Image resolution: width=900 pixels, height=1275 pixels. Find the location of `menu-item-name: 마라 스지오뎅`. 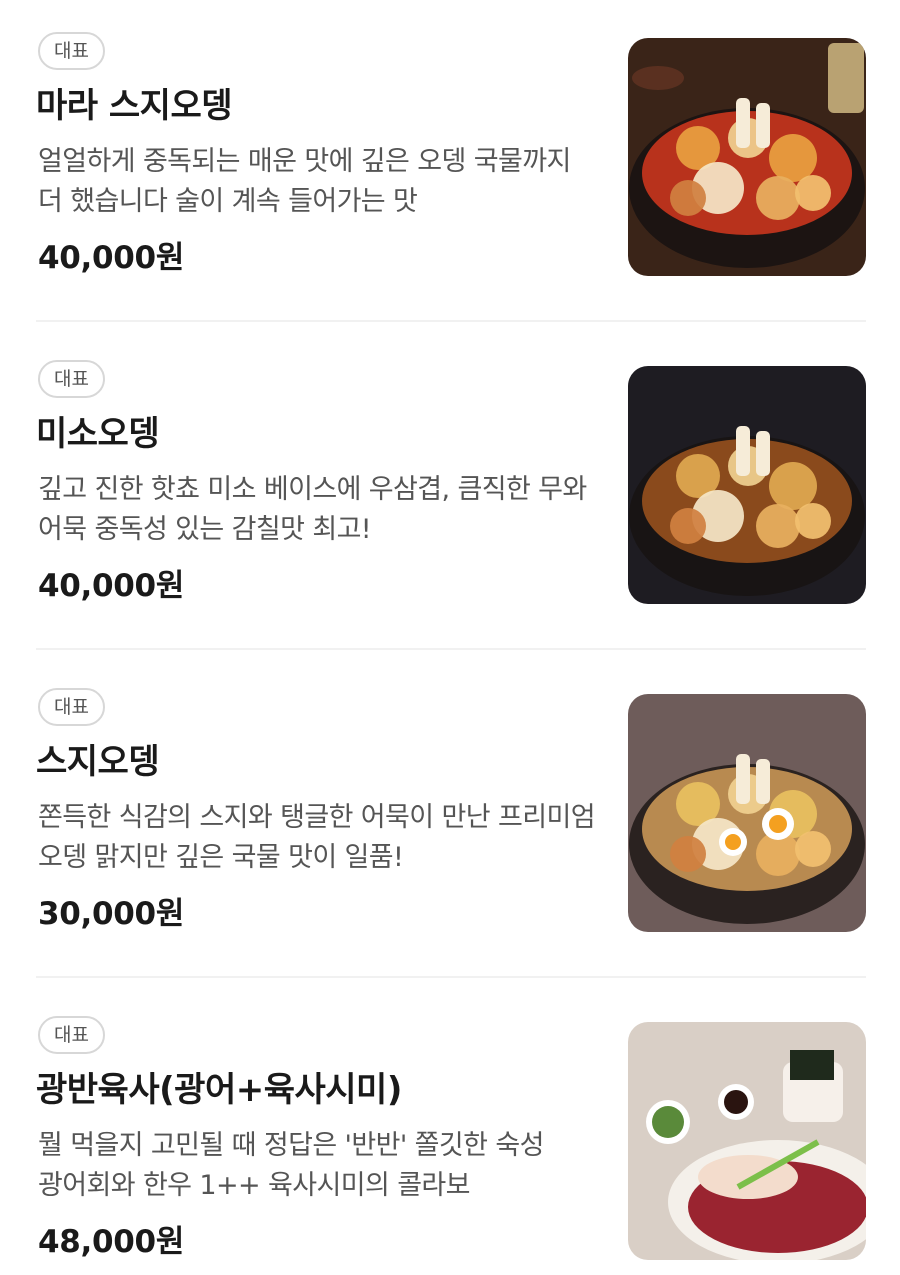

menu-item-name: 마라 스지오뎅 is located at coordinates (134, 106).